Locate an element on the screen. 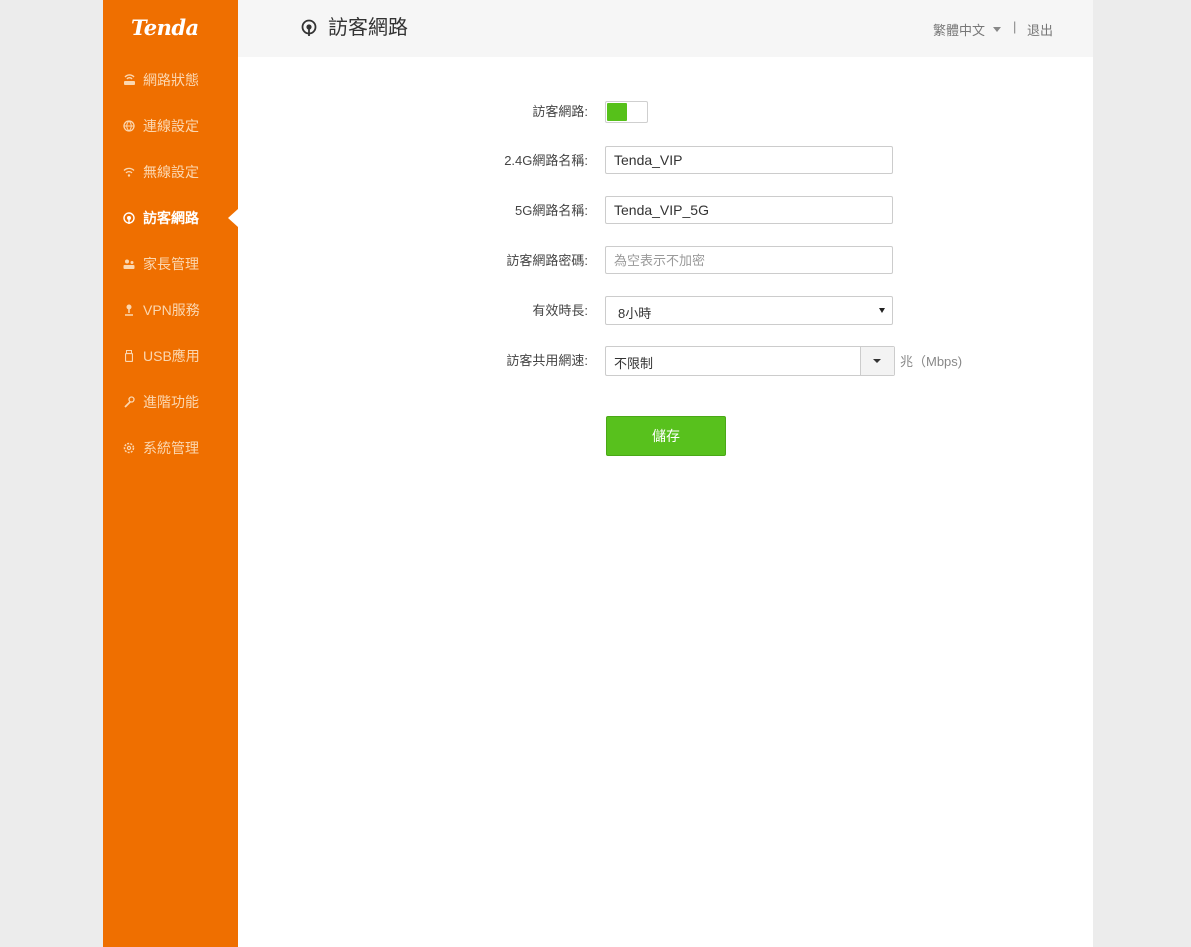 The image size is (1191, 947). duration-value: 8小時 is located at coordinates (635, 313).